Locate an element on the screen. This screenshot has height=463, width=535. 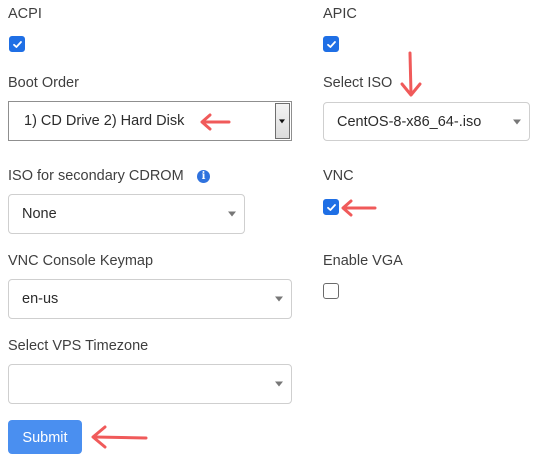
enable-vga-checkbox is located at coordinates (331, 291).